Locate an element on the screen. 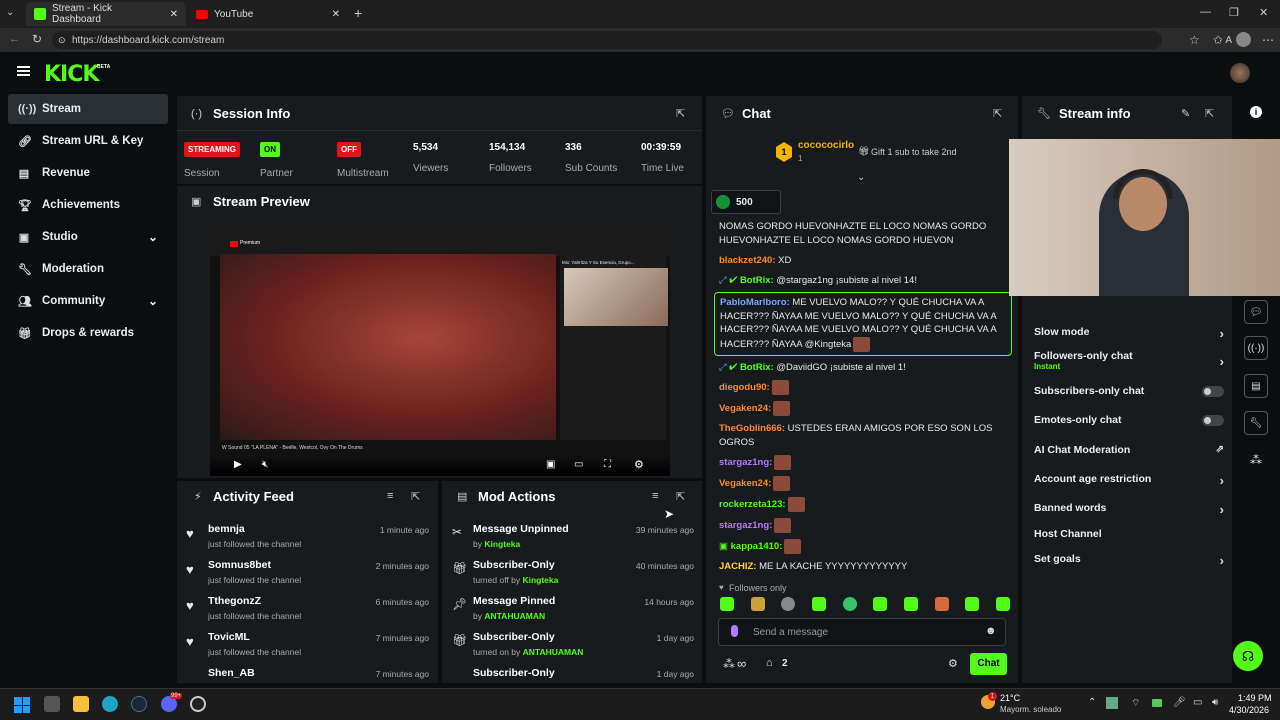  tray-chevron-icon: ⌃ is located at coordinates (1092, 702).